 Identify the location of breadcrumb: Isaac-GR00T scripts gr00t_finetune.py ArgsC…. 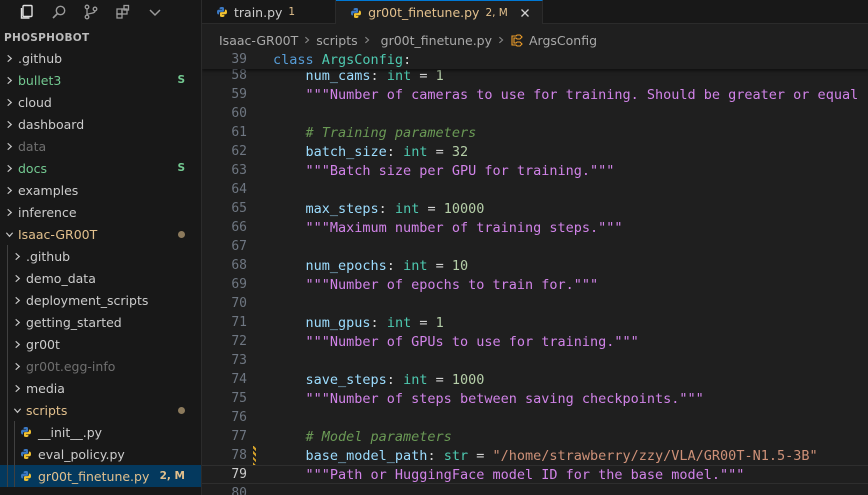
(535, 43).